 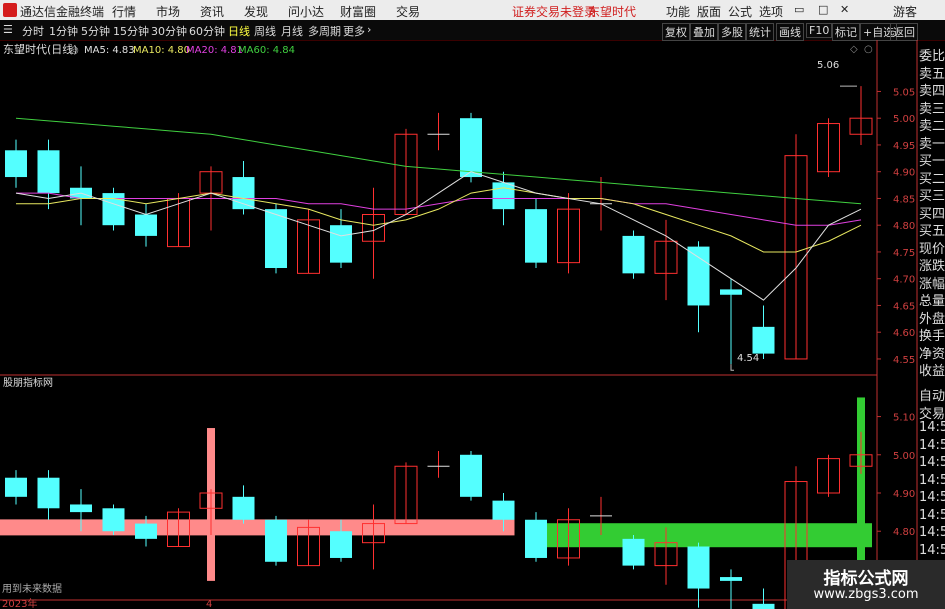 What do you see at coordinates (932, 369) in the screenshot?
I see `side-label: 收益` at bounding box center [932, 369].